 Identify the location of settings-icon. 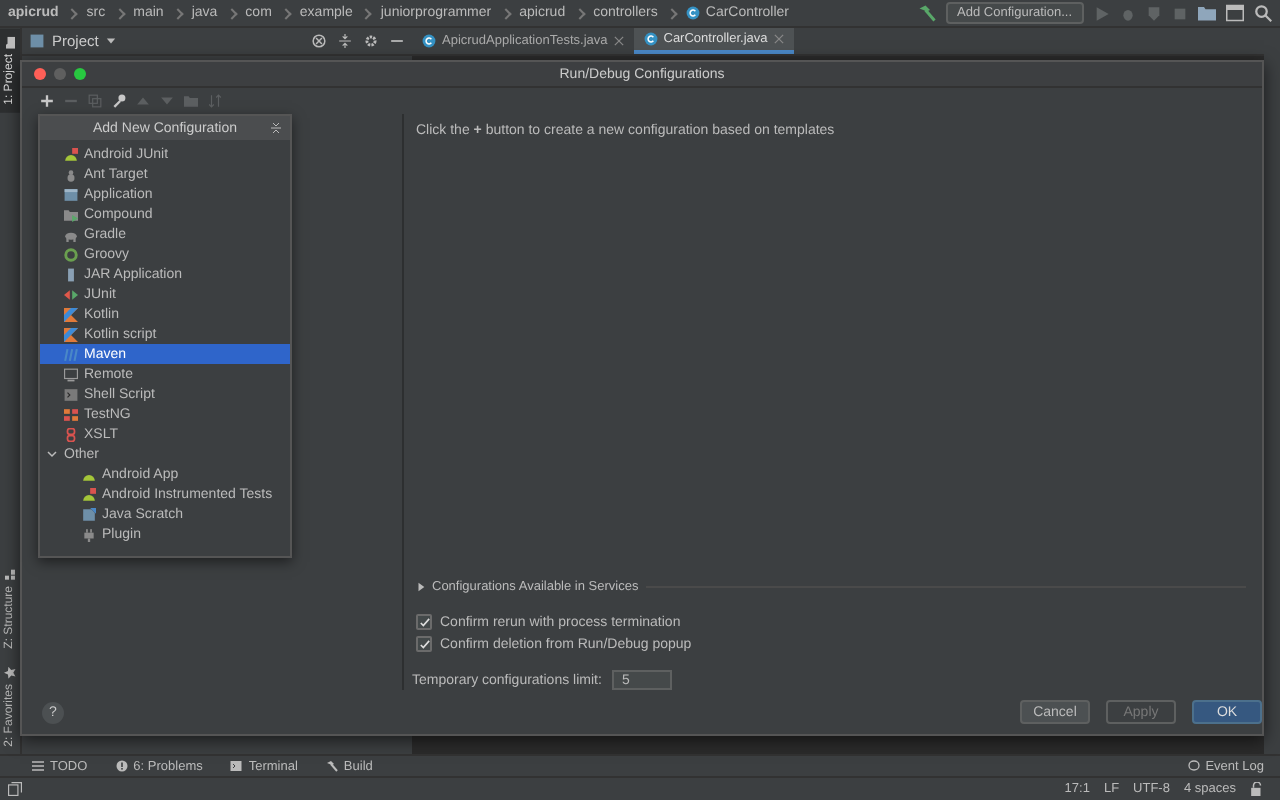
(371, 41).